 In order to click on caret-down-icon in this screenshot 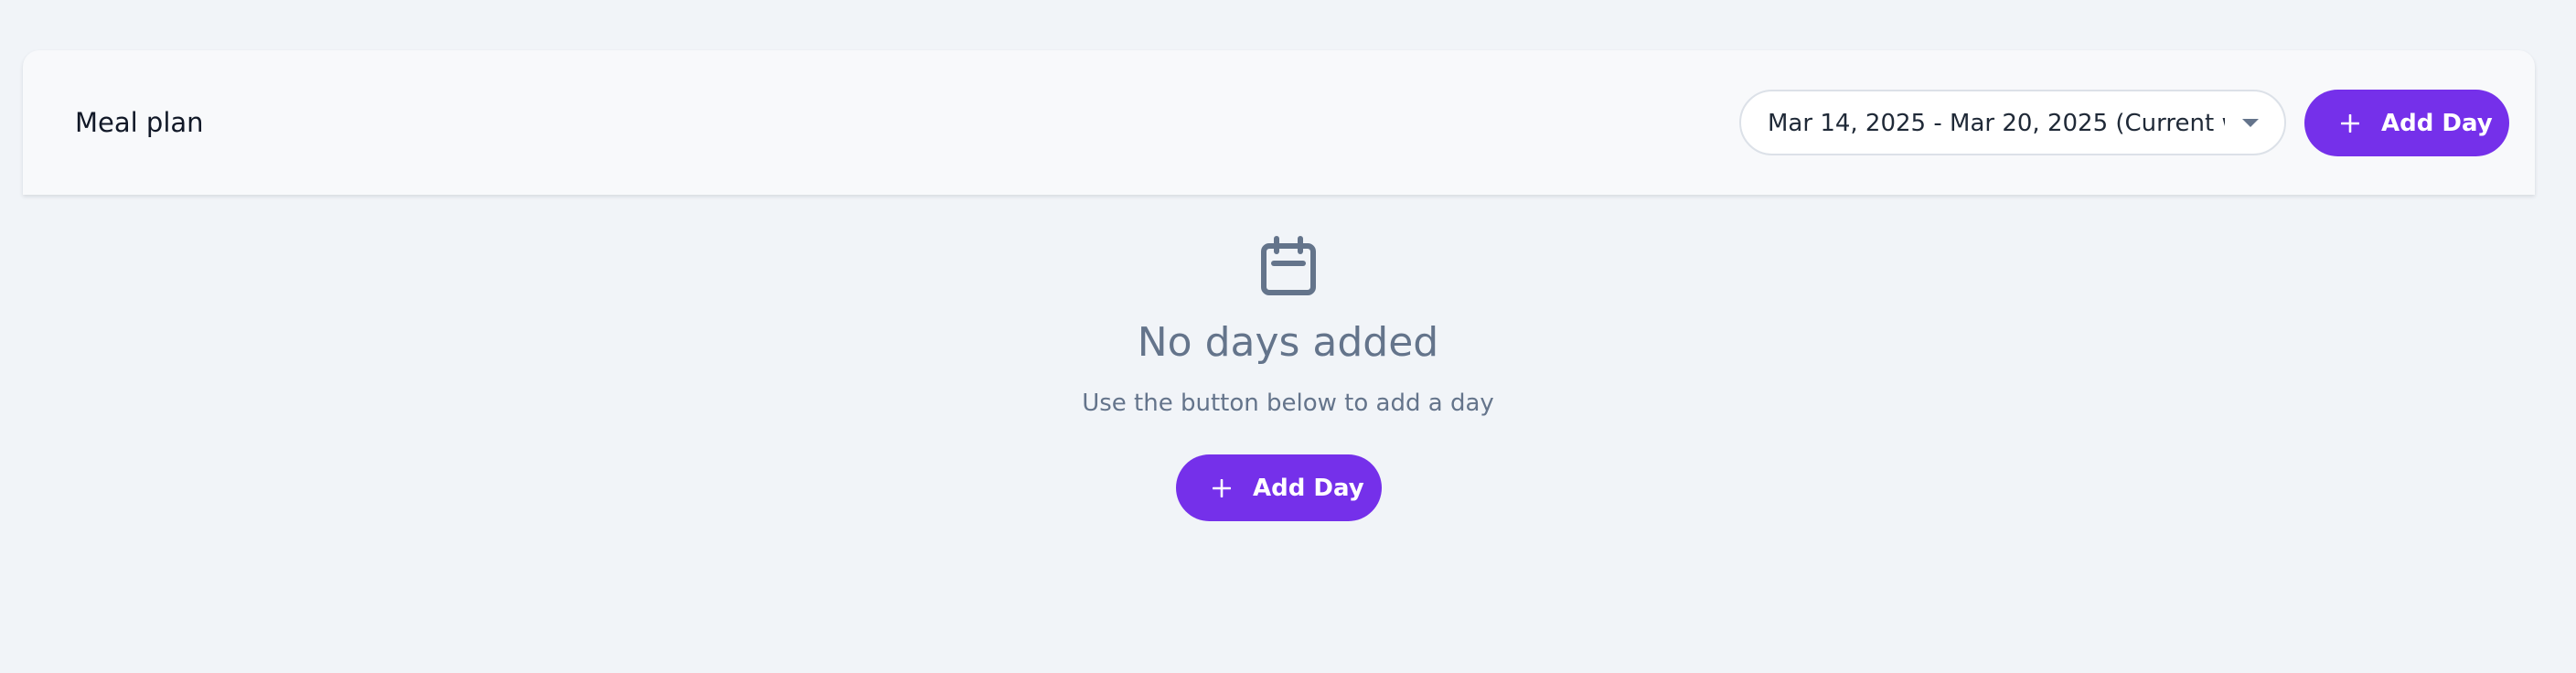, I will do `click(2250, 123)`.